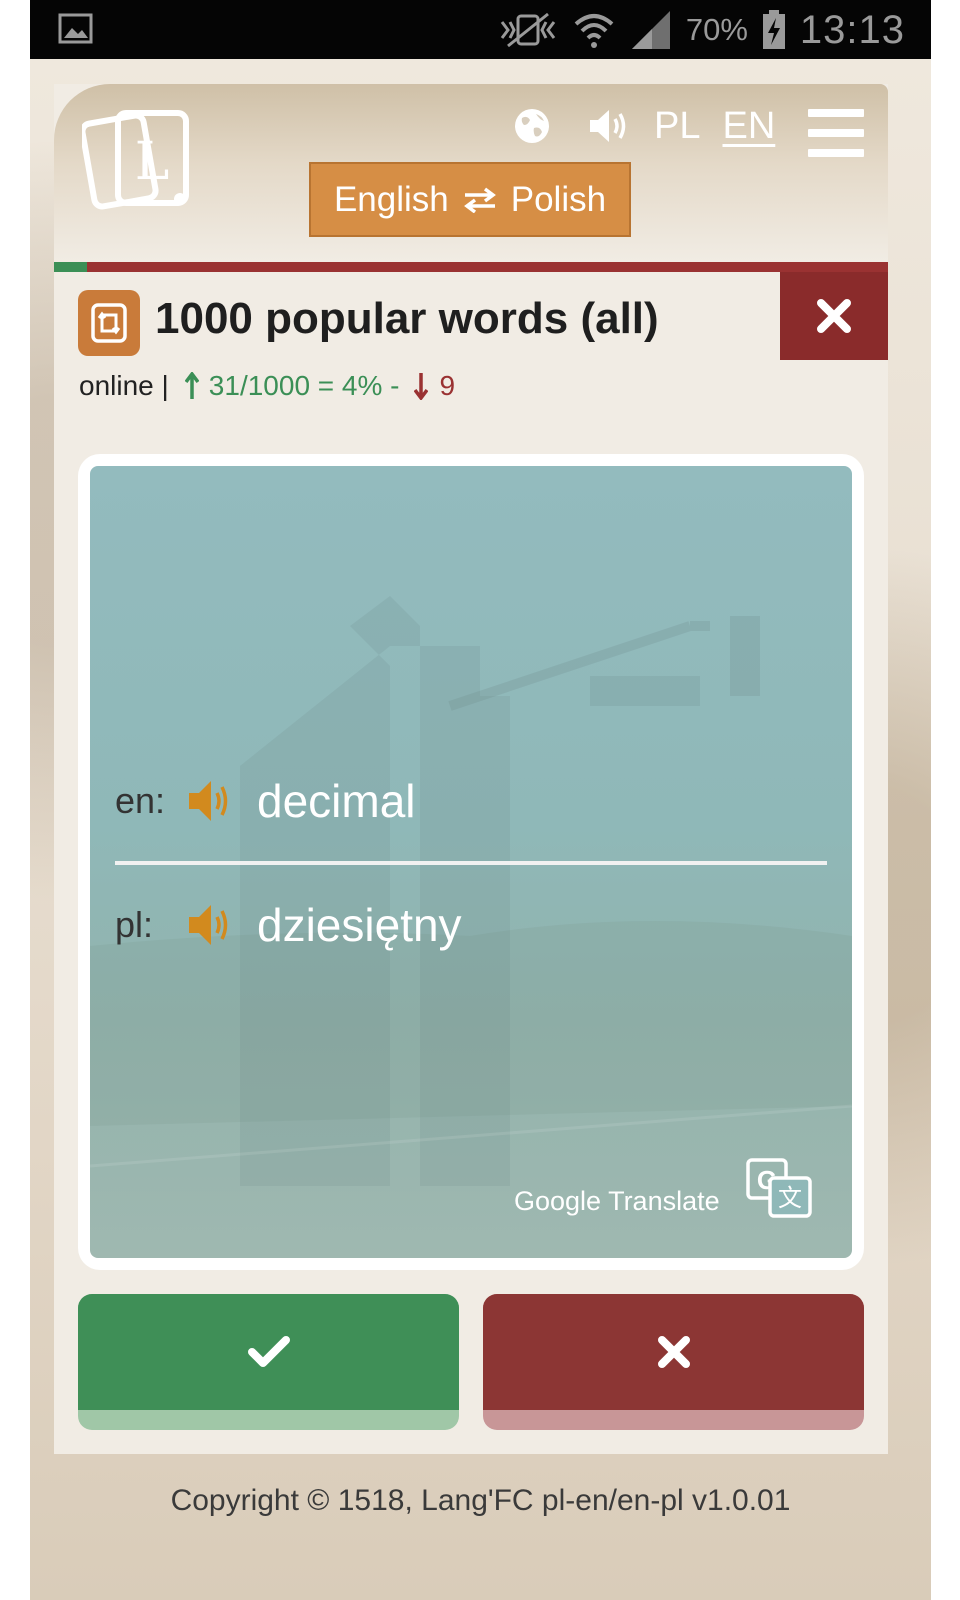 The width and height of the screenshot is (960, 1600). Describe the element at coordinates (644, 126) in the screenshot. I see `header-icons: PL EN` at that location.